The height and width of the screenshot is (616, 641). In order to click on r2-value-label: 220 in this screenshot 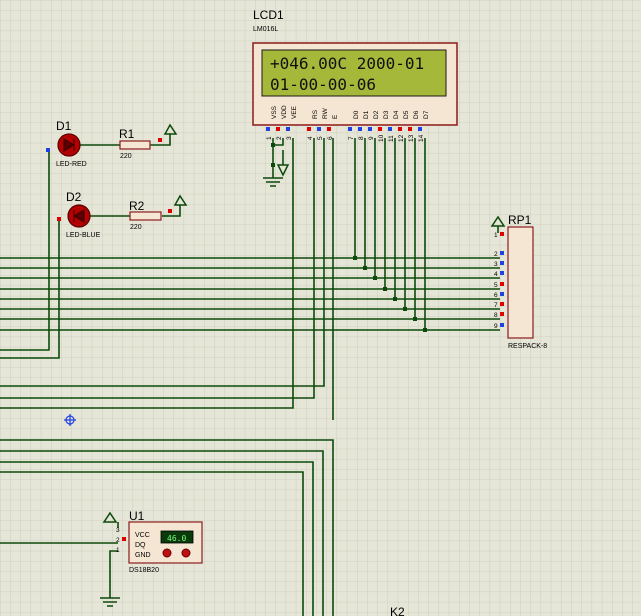, I will do `click(136, 227)`.